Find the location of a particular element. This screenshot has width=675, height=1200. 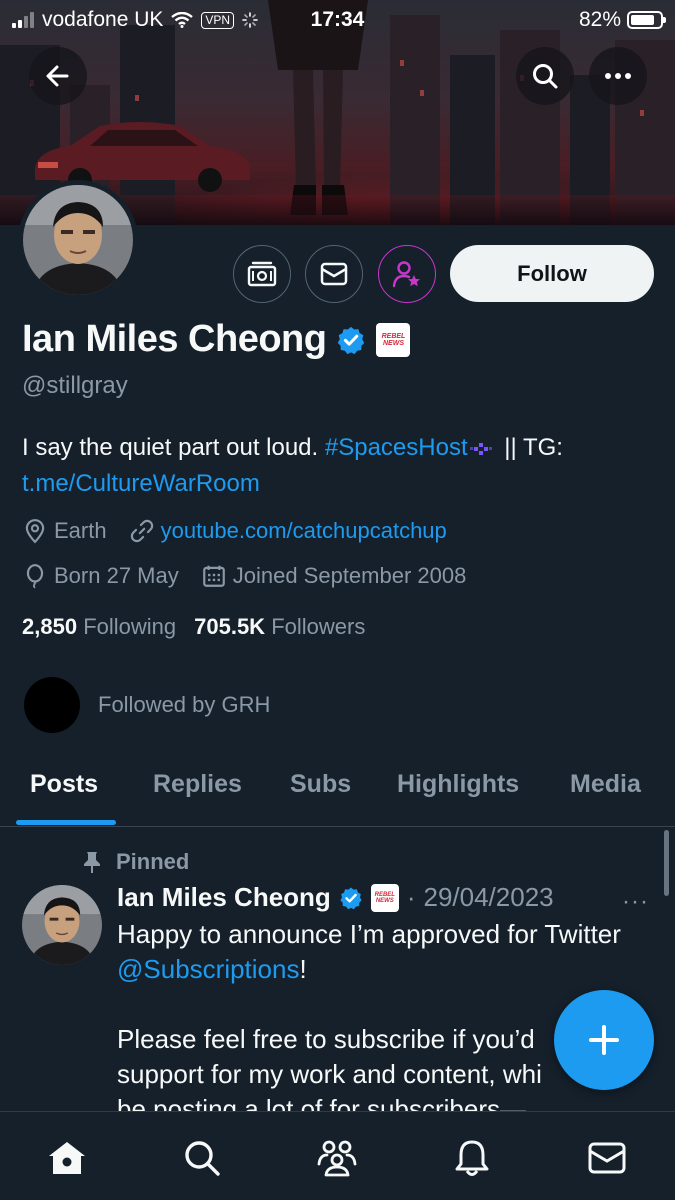

follow-counts: 2,850 Following 705.5K Followers is located at coordinates (193, 627).